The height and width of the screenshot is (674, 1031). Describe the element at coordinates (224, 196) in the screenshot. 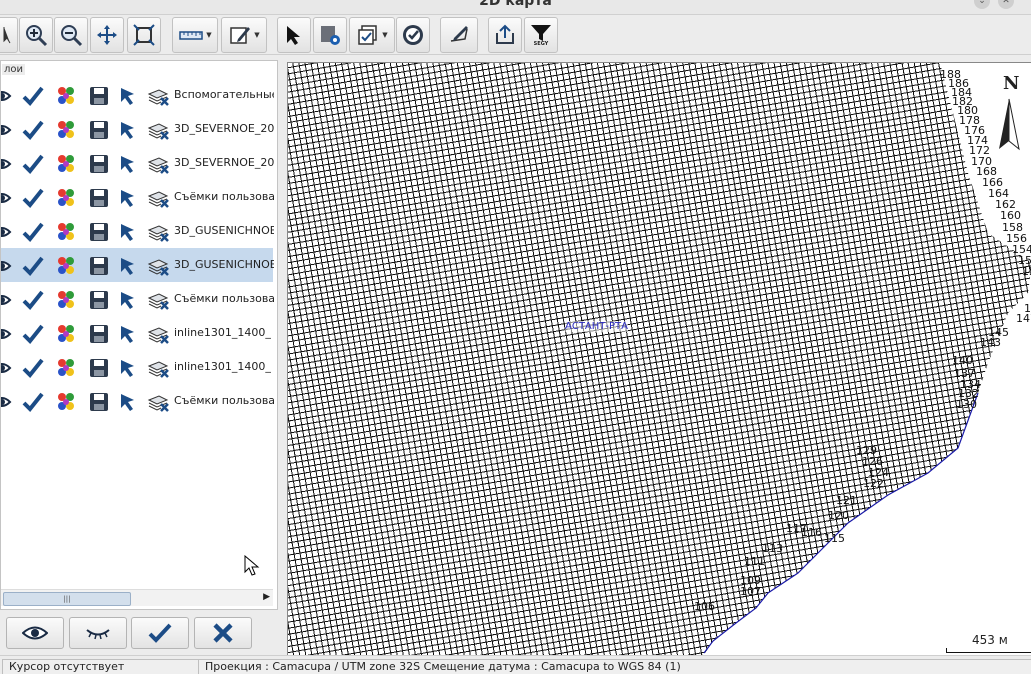

I see `layer-label: Съёмки пользователя` at that location.